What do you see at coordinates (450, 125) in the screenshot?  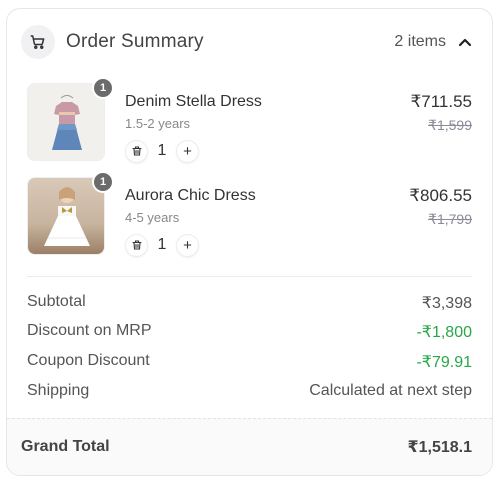 I see `product-mrp: ₹1,599` at bounding box center [450, 125].